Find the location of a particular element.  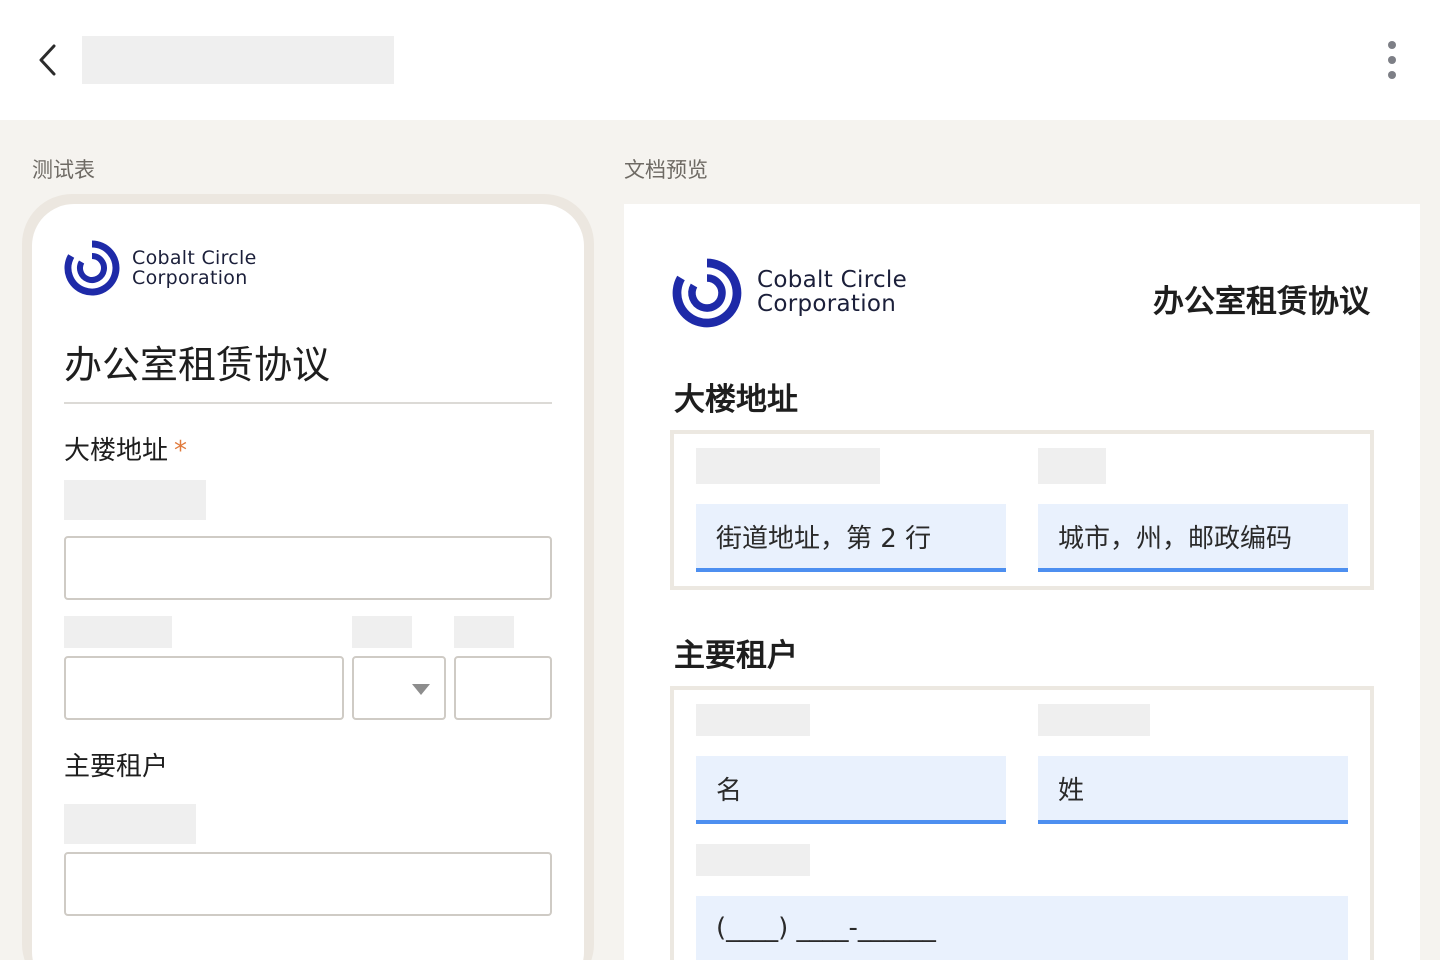

required-mark: * is located at coordinates (181, 451).